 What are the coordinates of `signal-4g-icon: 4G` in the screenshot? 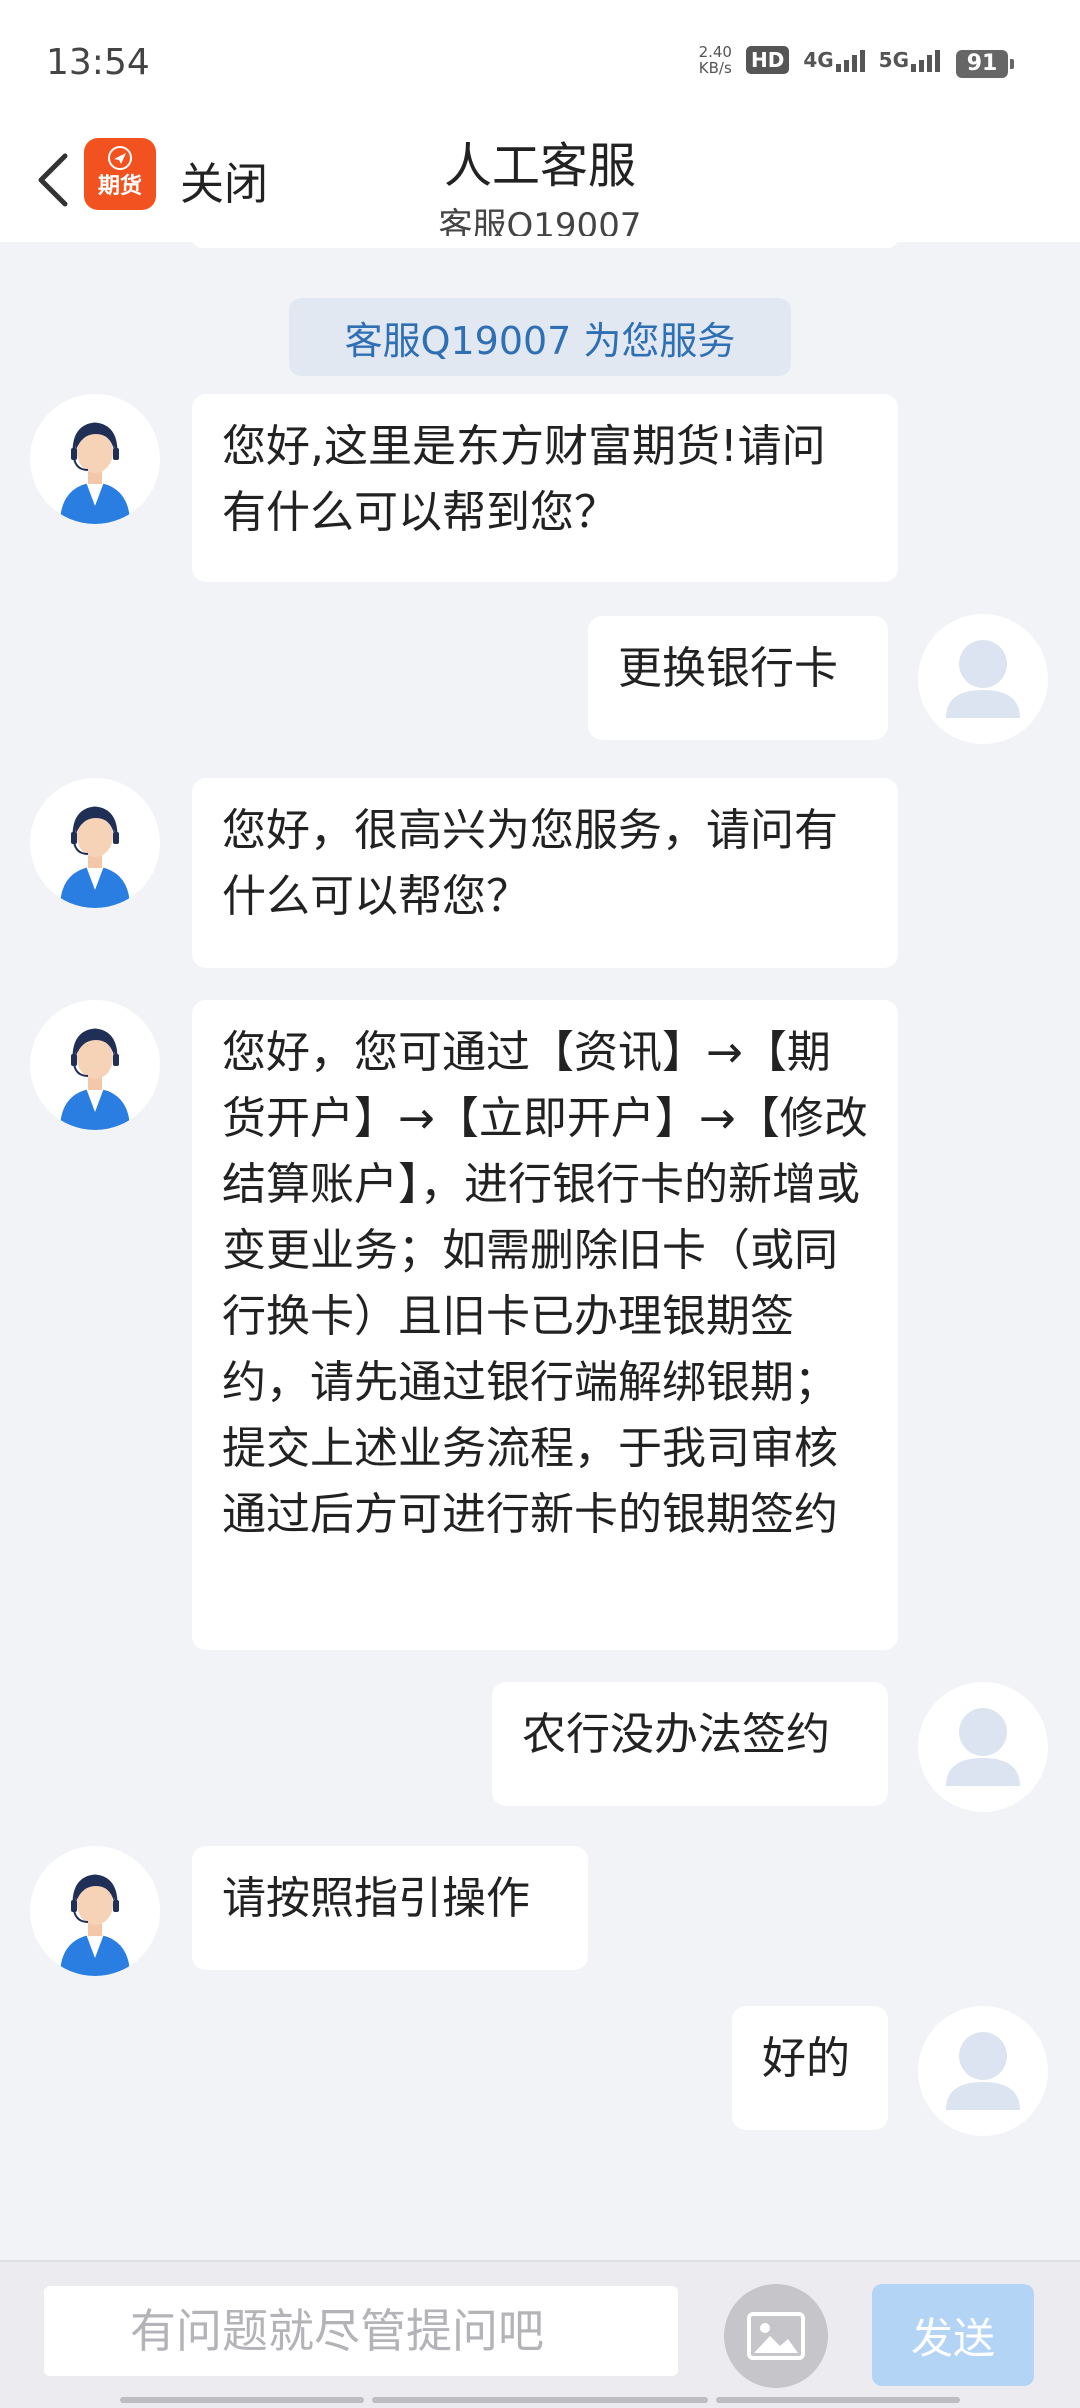 It's located at (834, 60).